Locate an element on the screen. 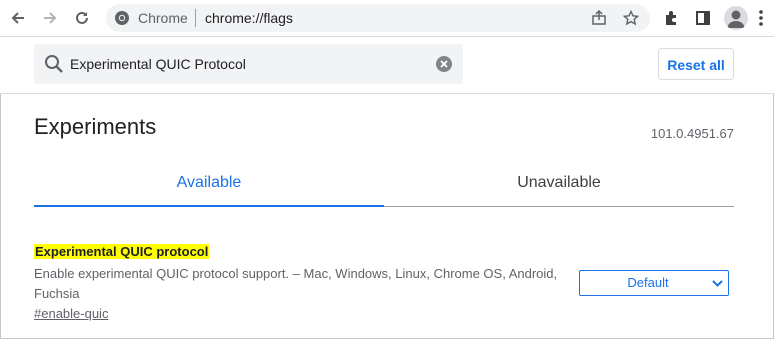  forward-icon is located at coordinates (50, 18).